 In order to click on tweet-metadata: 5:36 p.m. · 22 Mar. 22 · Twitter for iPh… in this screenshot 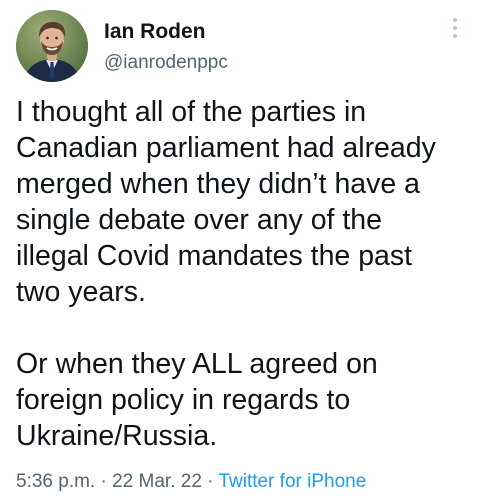, I will do `click(191, 482)`.